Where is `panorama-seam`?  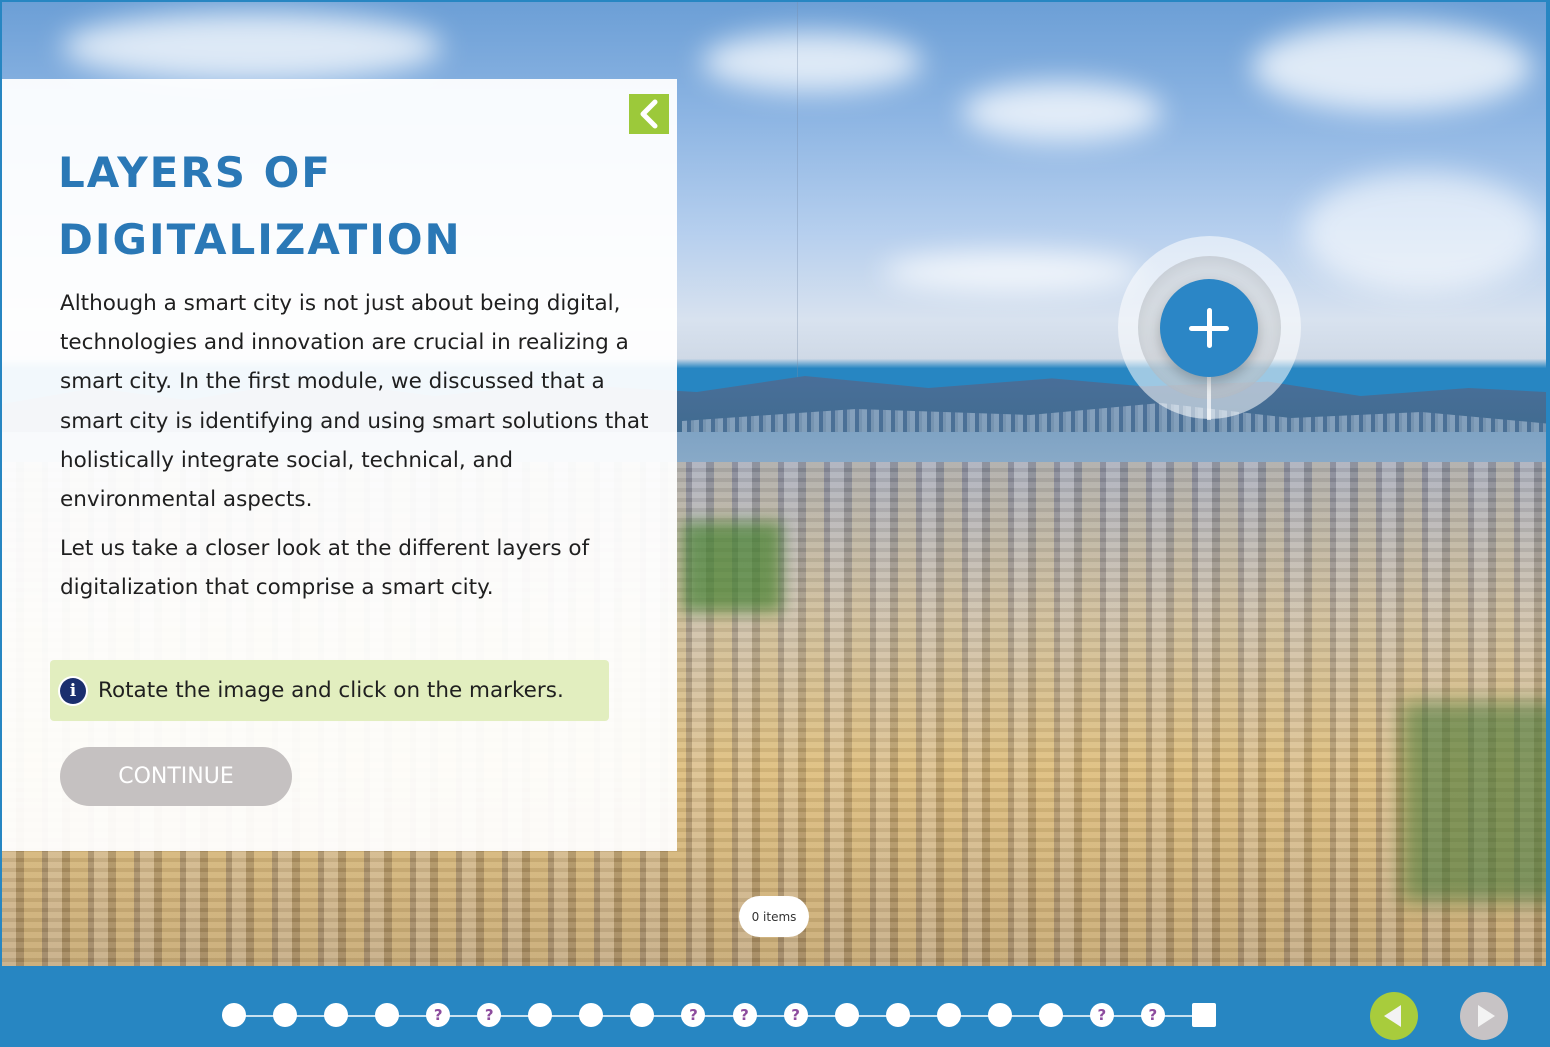 panorama-seam is located at coordinates (797, 212).